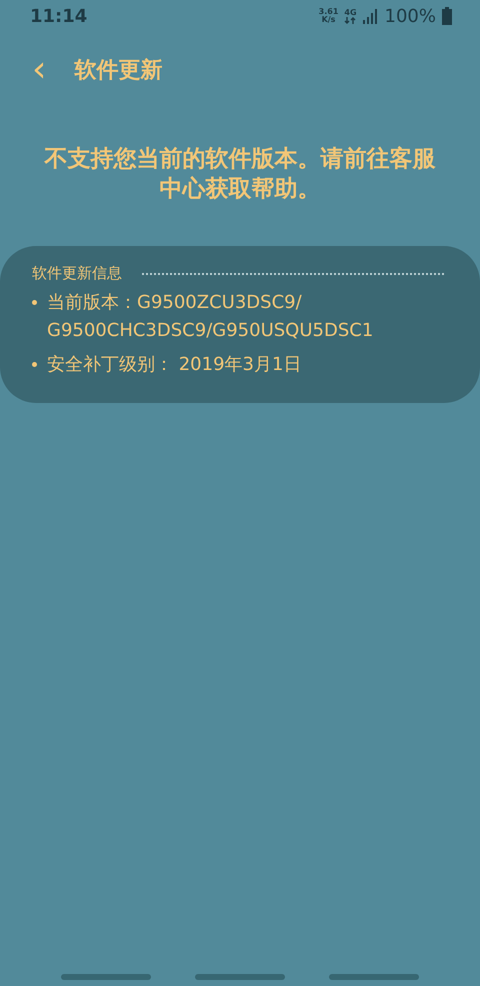 This screenshot has width=480, height=986. Describe the element at coordinates (329, 20) in the screenshot. I see `speed-unit: K/s` at that location.